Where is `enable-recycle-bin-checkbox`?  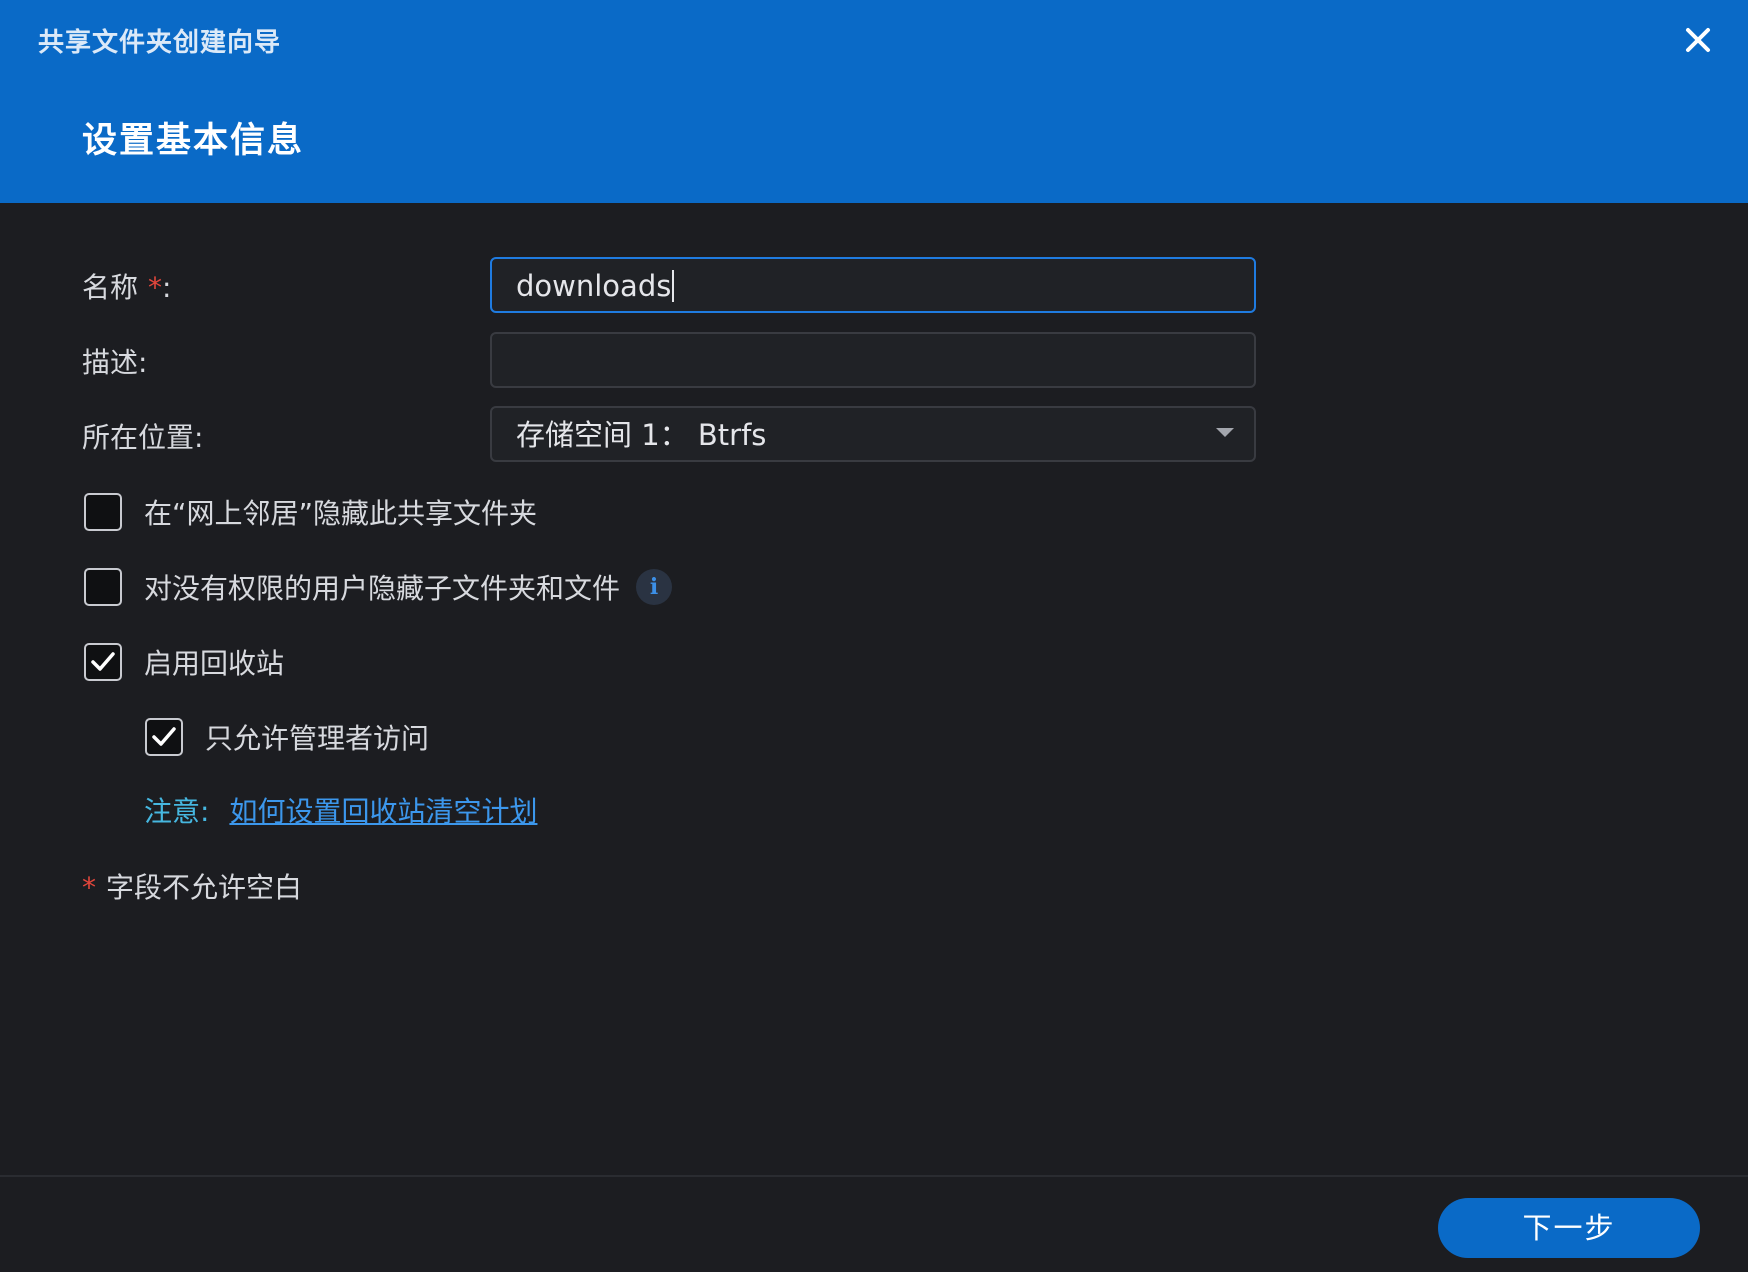 enable-recycle-bin-checkbox is located at coordinates (103, 662).